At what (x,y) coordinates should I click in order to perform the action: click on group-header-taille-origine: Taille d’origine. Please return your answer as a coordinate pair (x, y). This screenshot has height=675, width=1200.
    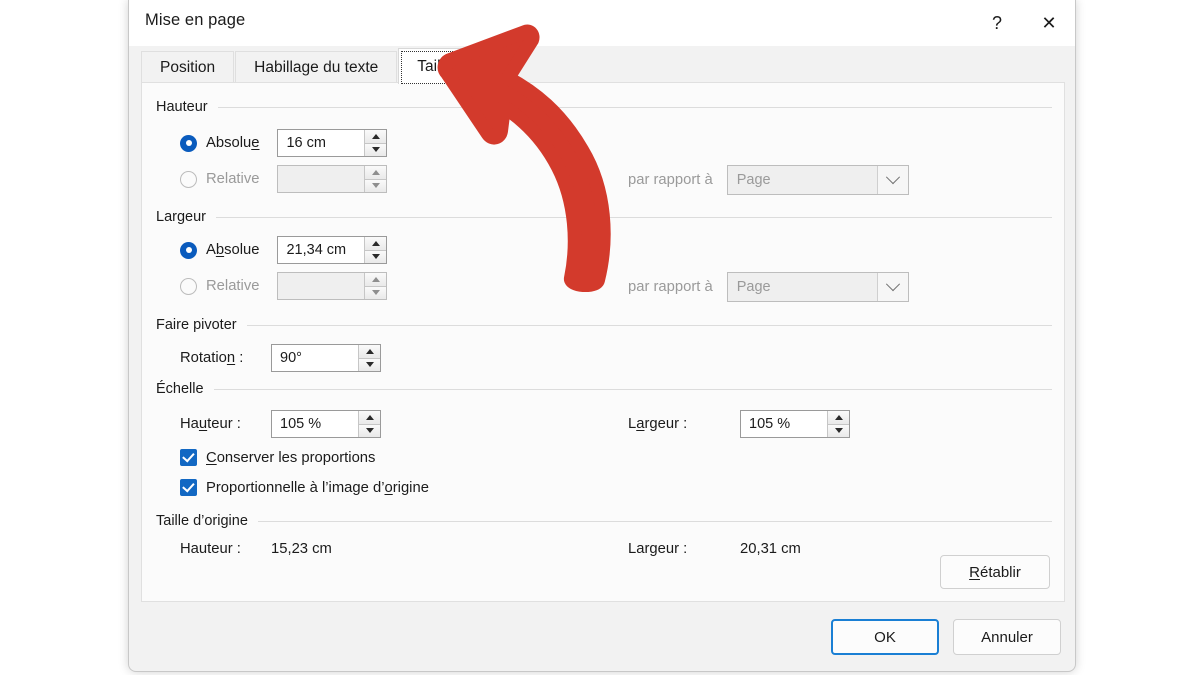
    Looking at the image, I should click on (604, 521).